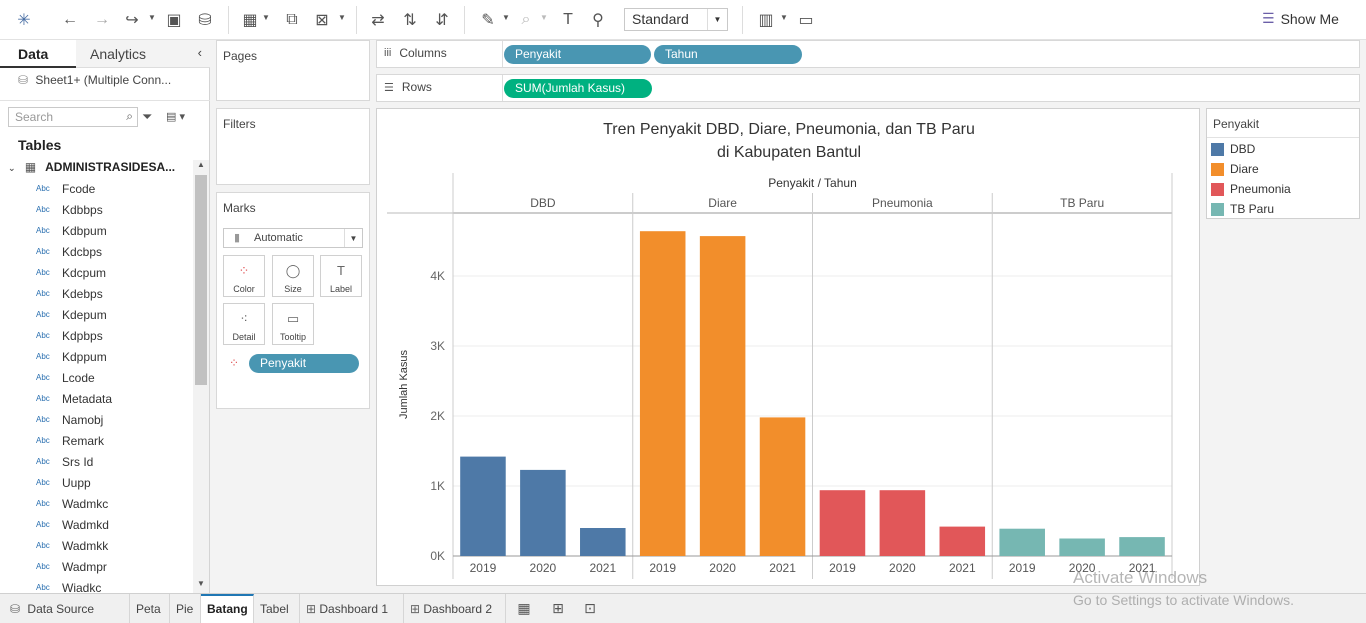 Image resolution: width=1366 pixels, height=623 pixels. I want to click on sheet-tab: Peta, so click(150, 608).